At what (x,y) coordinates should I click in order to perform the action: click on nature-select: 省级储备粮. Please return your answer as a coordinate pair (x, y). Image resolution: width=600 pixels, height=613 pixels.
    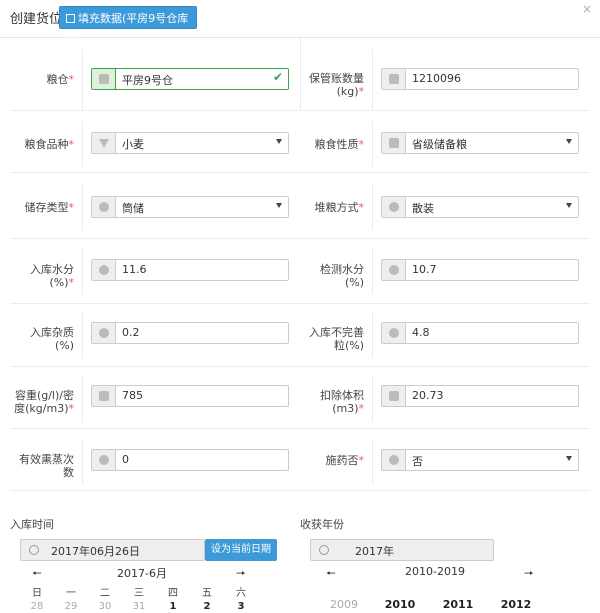
    Looking at the image, I should click on (480, 143).